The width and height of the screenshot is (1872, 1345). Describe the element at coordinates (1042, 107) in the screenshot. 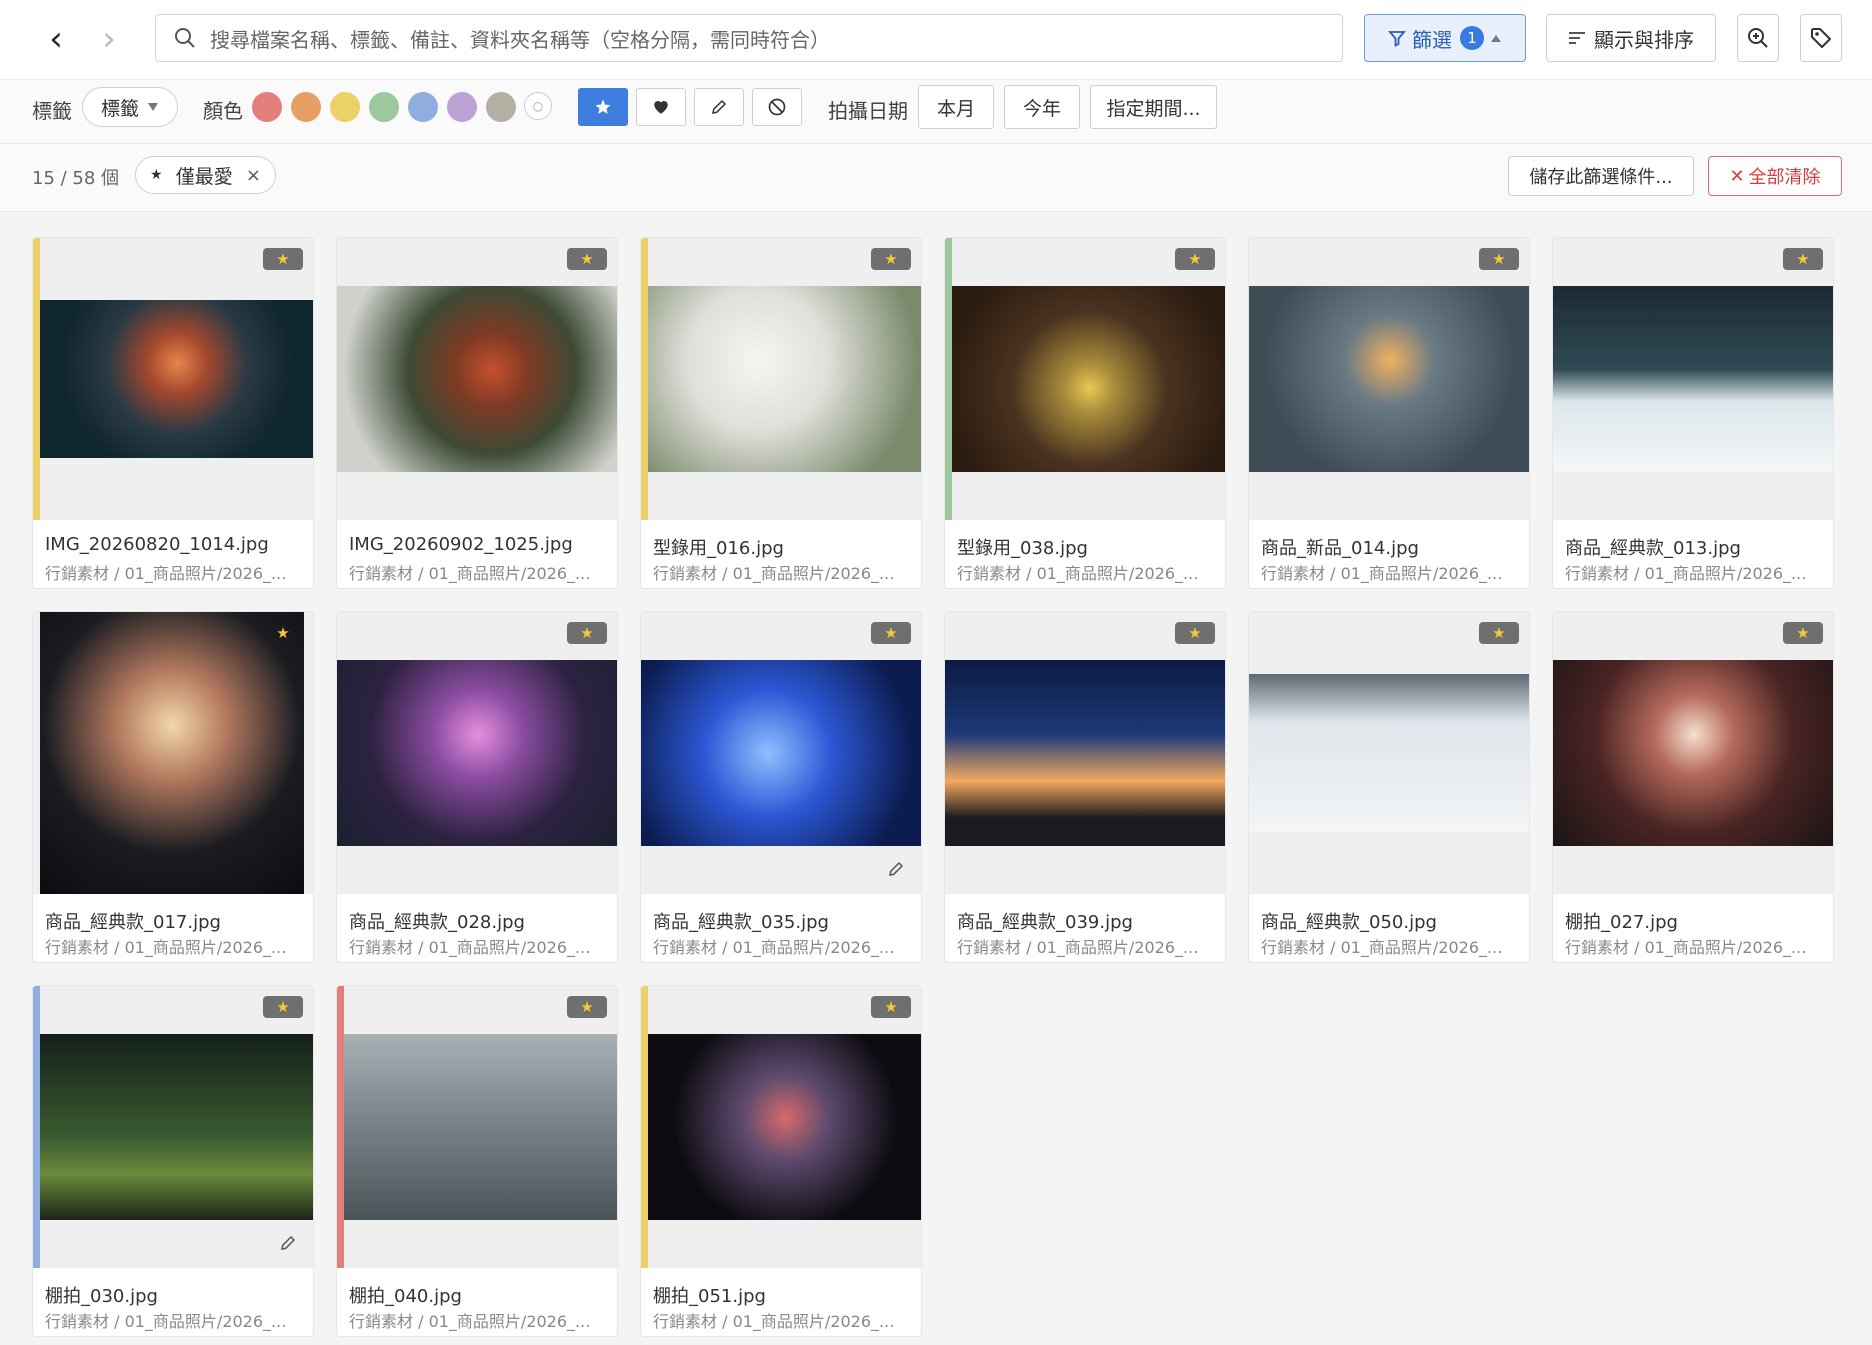

I see `this-year-button: 今年` at that location.